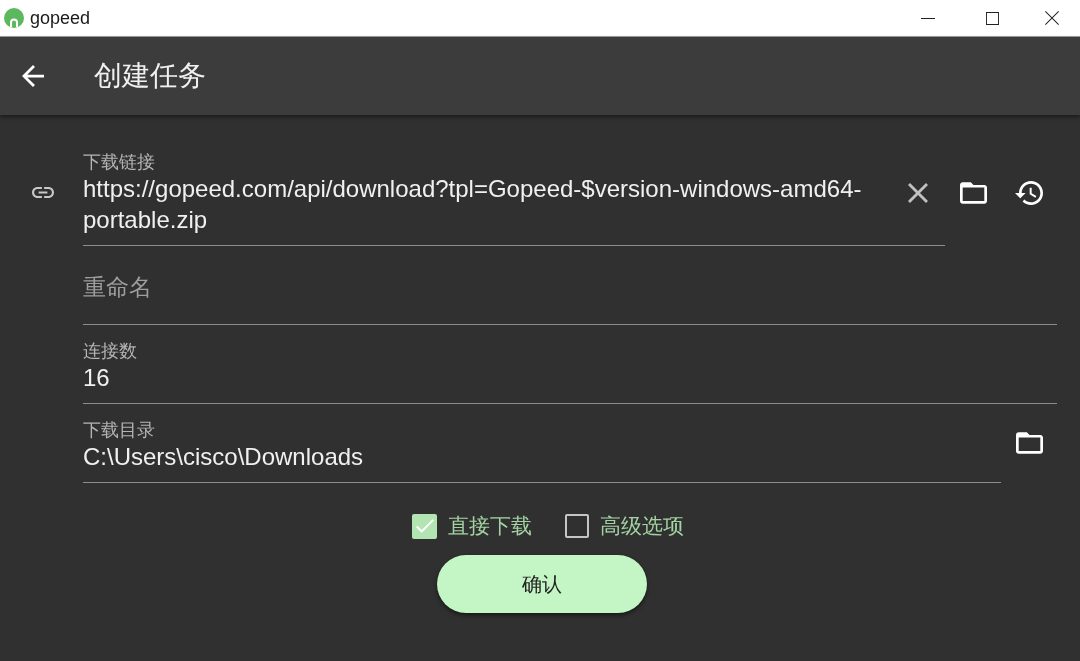 This screenshot has width=1080, height=661. Describe the element at coordinates (642, 526) in the screenshot. I see `option-label: 高级选项` at that location.